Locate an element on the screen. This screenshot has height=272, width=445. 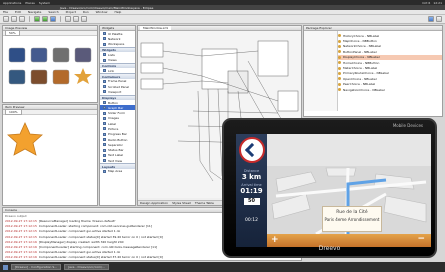
palette-label: Map Area is located at coordinates (115, 171).